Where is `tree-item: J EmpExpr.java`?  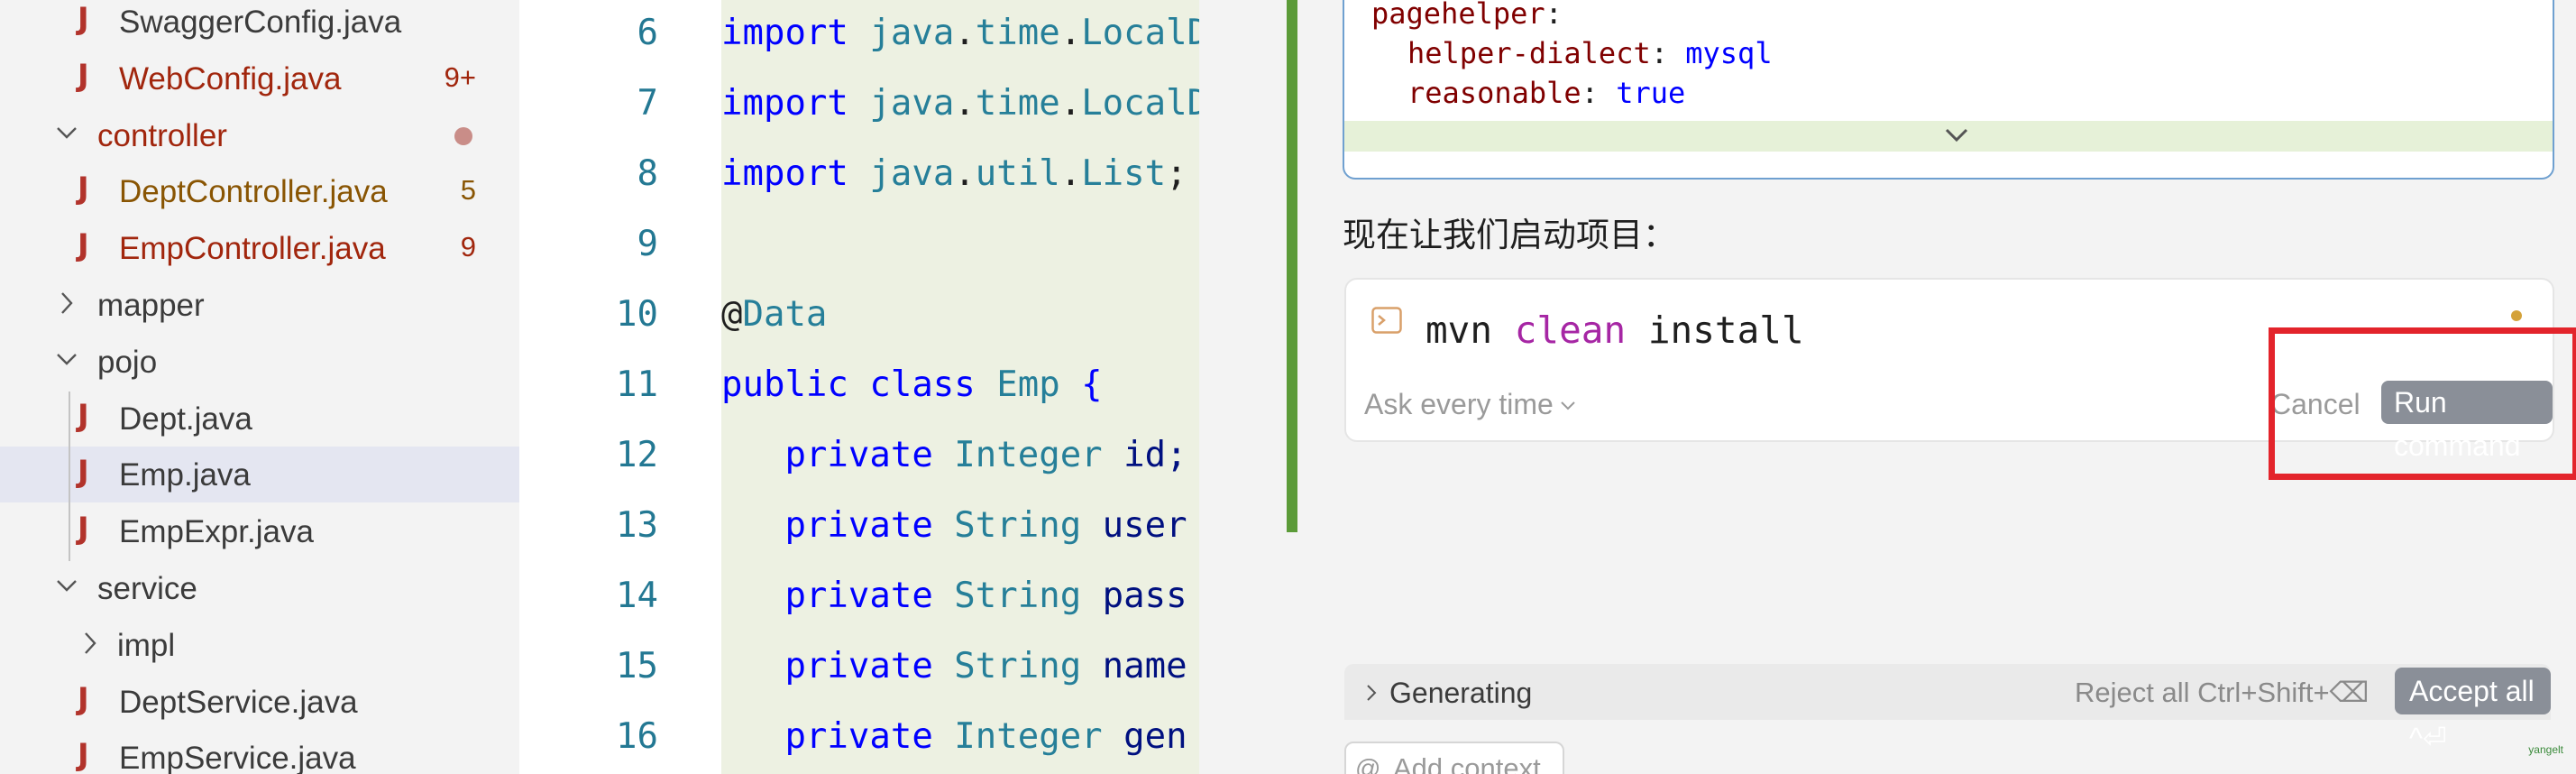 tree-item: J EmpExpr.java is located at coordinates (259, 531).